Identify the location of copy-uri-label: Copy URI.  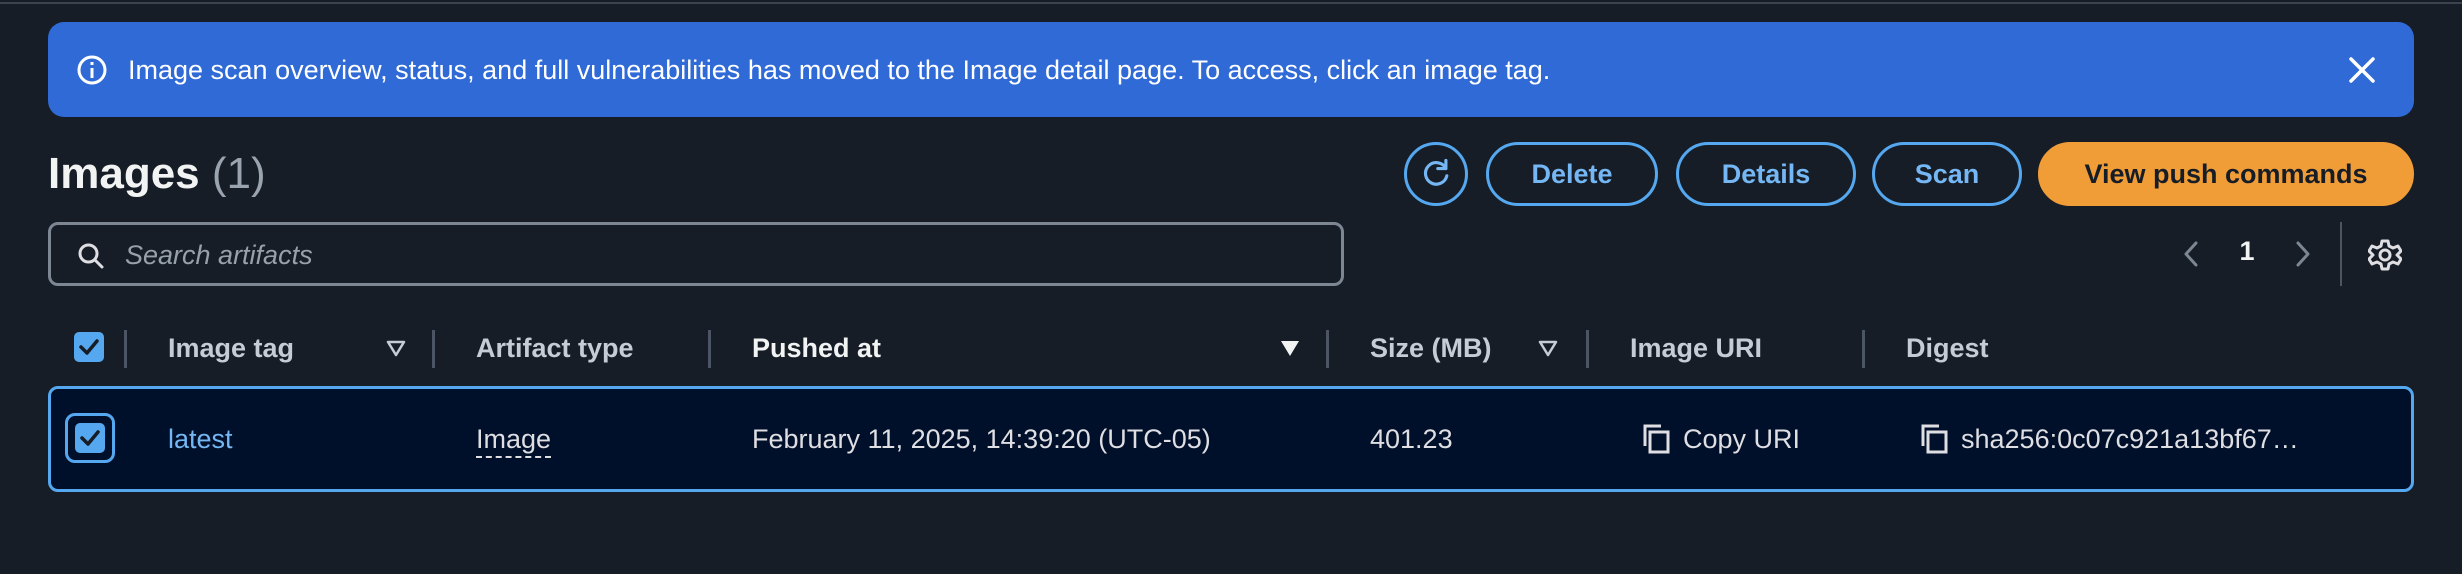
(1742, 438).